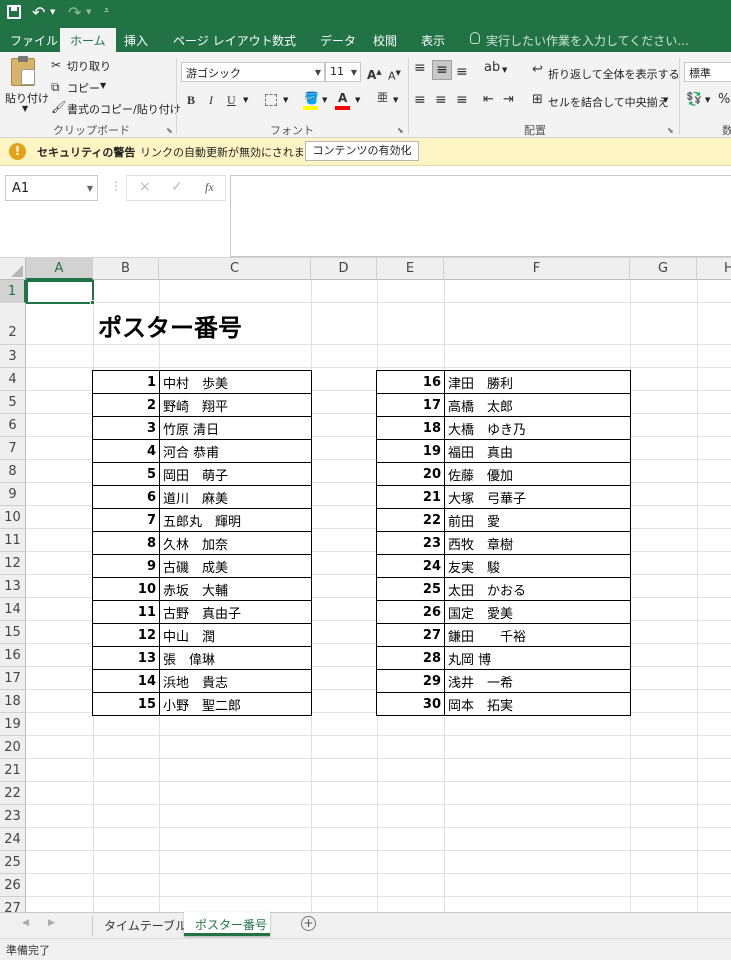  What do you see at coordinates (13, 609) in the screenshot?
I see `row-header-14: 14` at bounding box center [13, 609].